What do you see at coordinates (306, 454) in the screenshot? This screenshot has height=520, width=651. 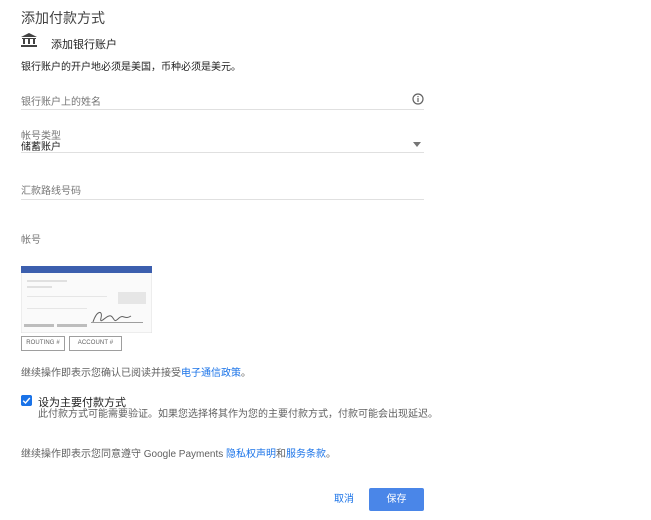 I see `terms-of-service-link: 服务条款` at bounding box center [306, 454].